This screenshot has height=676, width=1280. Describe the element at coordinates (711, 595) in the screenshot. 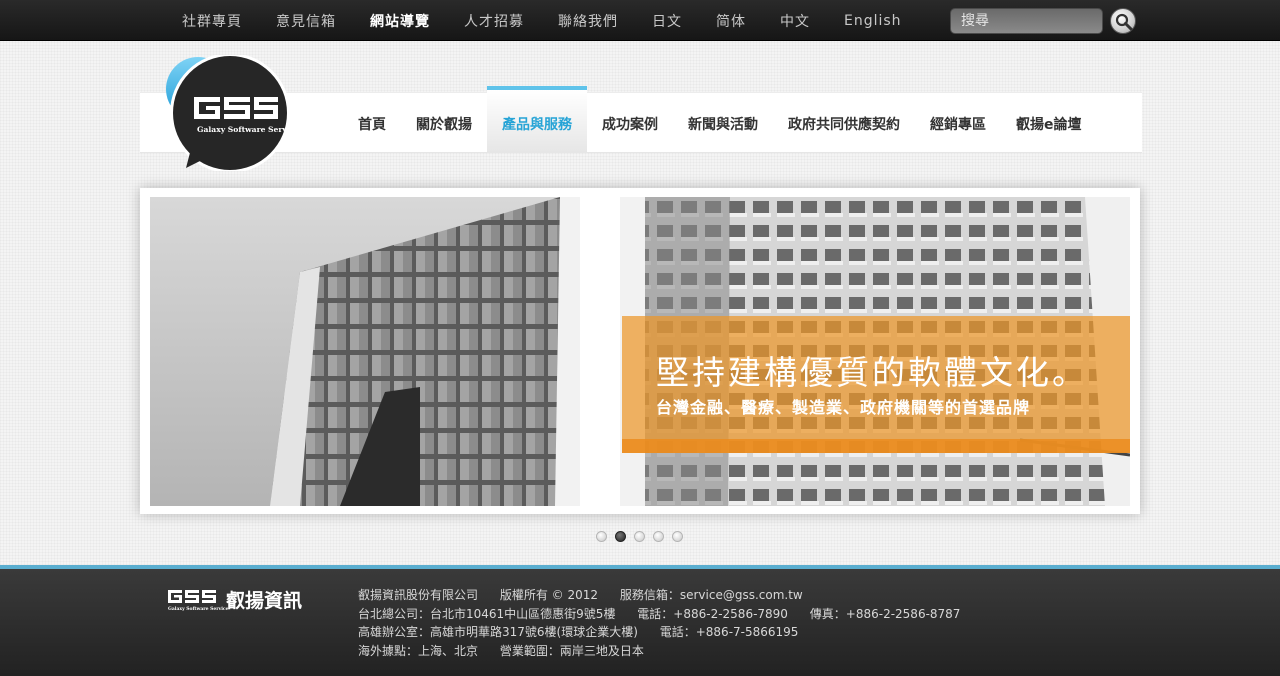

I see `footer-email: 服務信箱：service@gss.com.tw` at that location.